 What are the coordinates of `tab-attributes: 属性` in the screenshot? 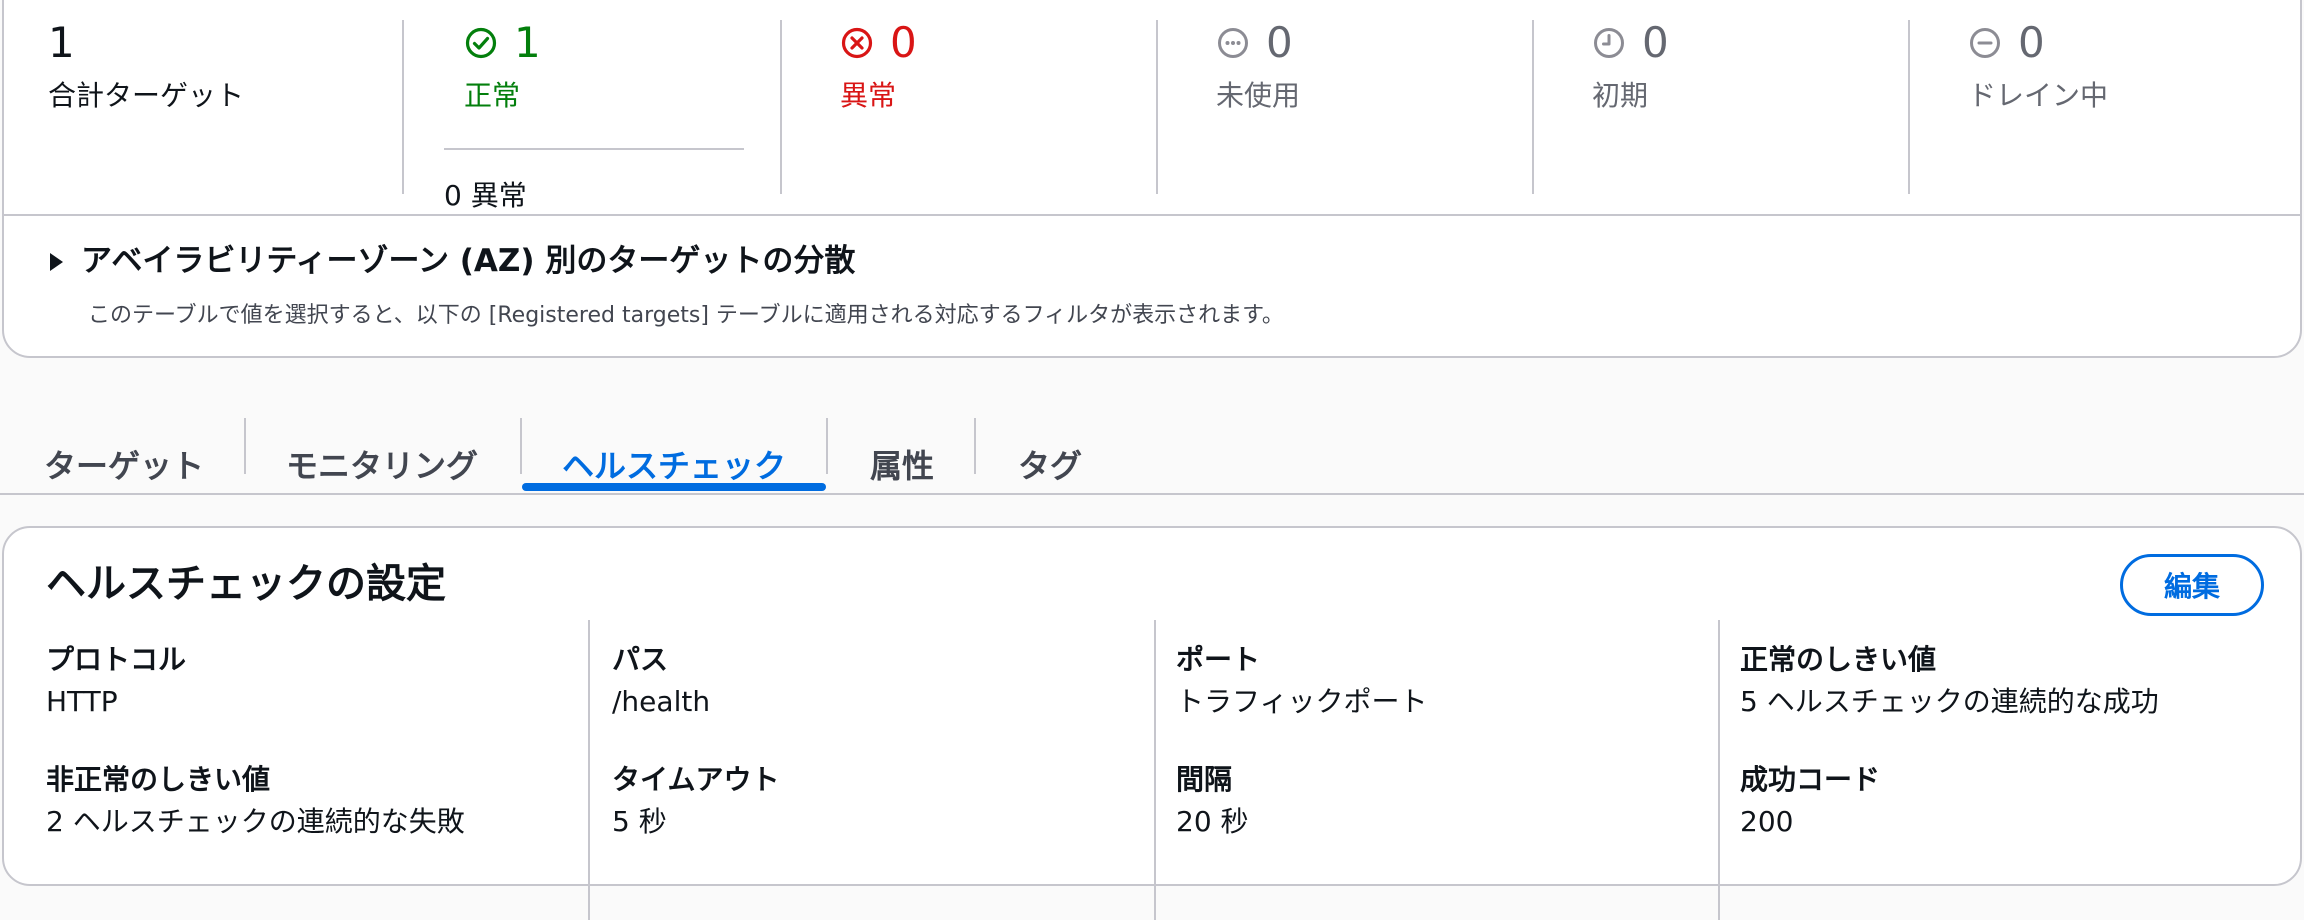 It's located at (910, 456).